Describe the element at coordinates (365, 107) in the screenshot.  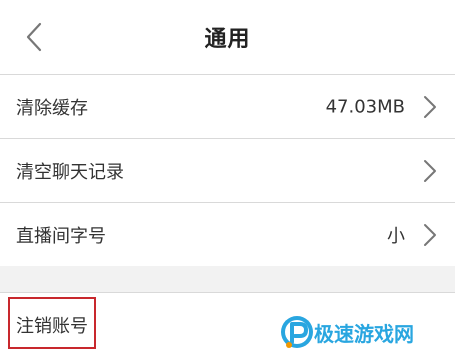
I see `cache-size-value: 47.03MB` at that location.